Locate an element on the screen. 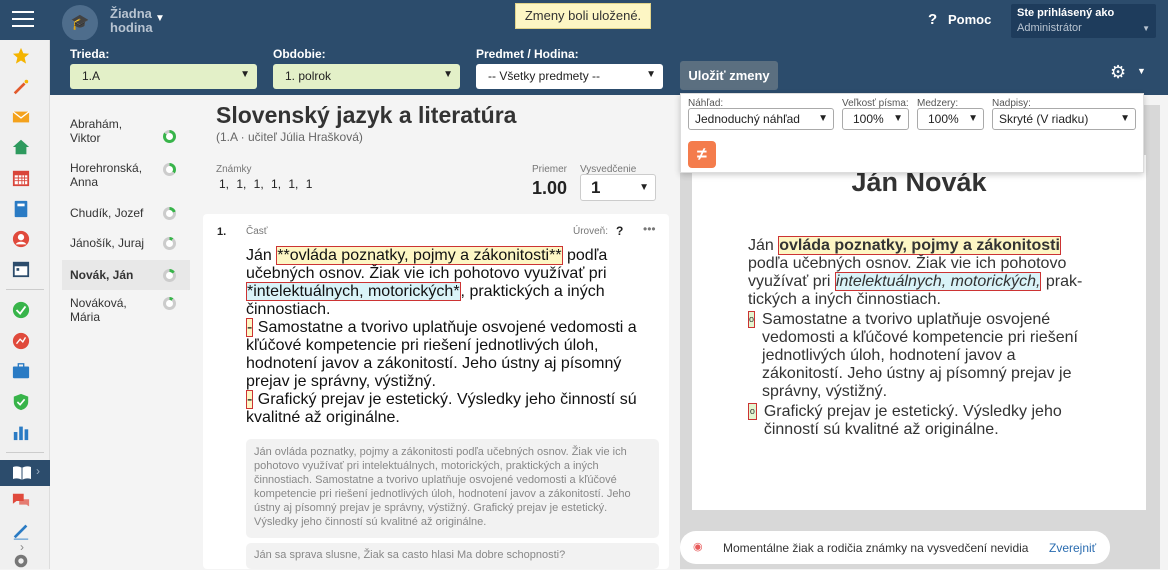 Image resolution: width=1168 pixels, height=570 pixels. publish-link: Zverejniť is located at coordinates (1072, 548).